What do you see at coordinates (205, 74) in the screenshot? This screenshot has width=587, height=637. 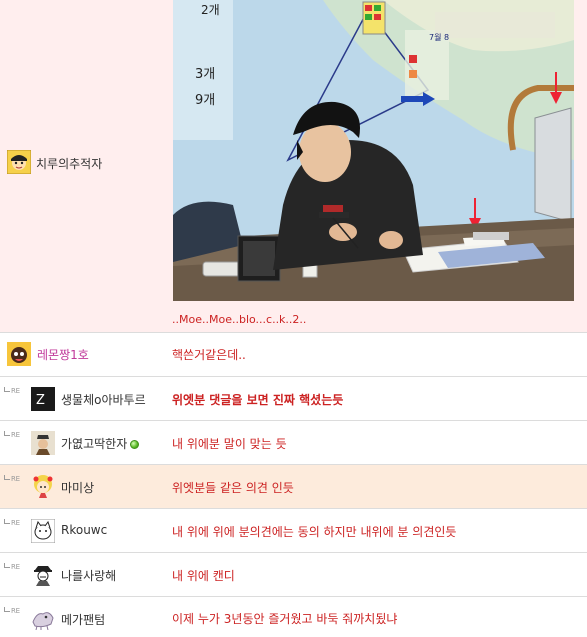 I see `map-label: 3개` at bounding box center [205, 74].